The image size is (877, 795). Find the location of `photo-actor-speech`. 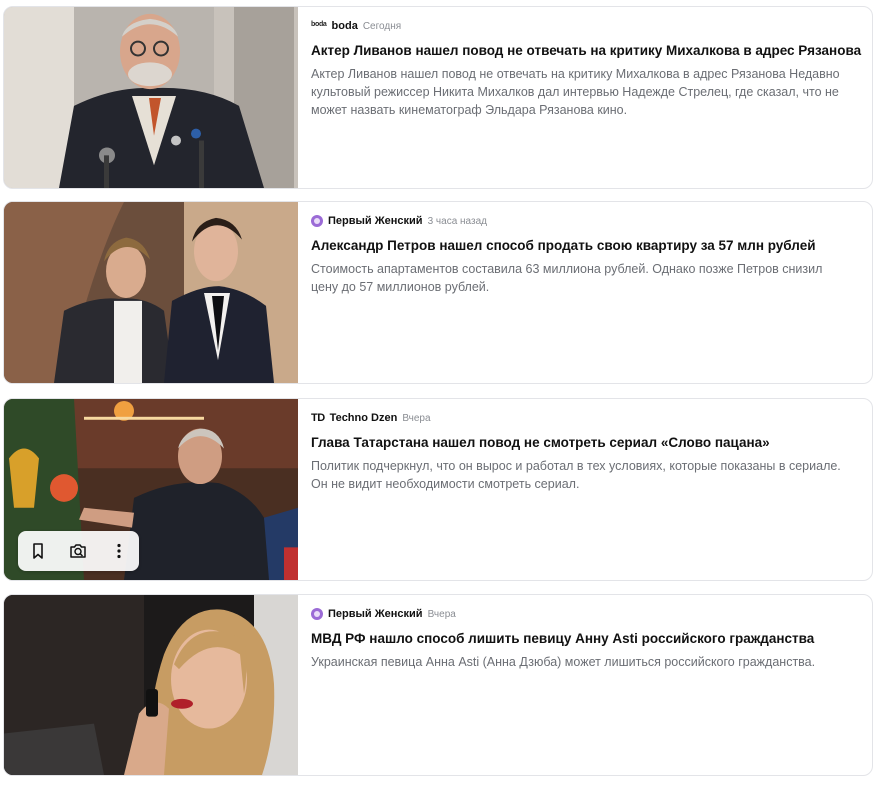

photo-actor-speech is located at coordinates (151, 97).